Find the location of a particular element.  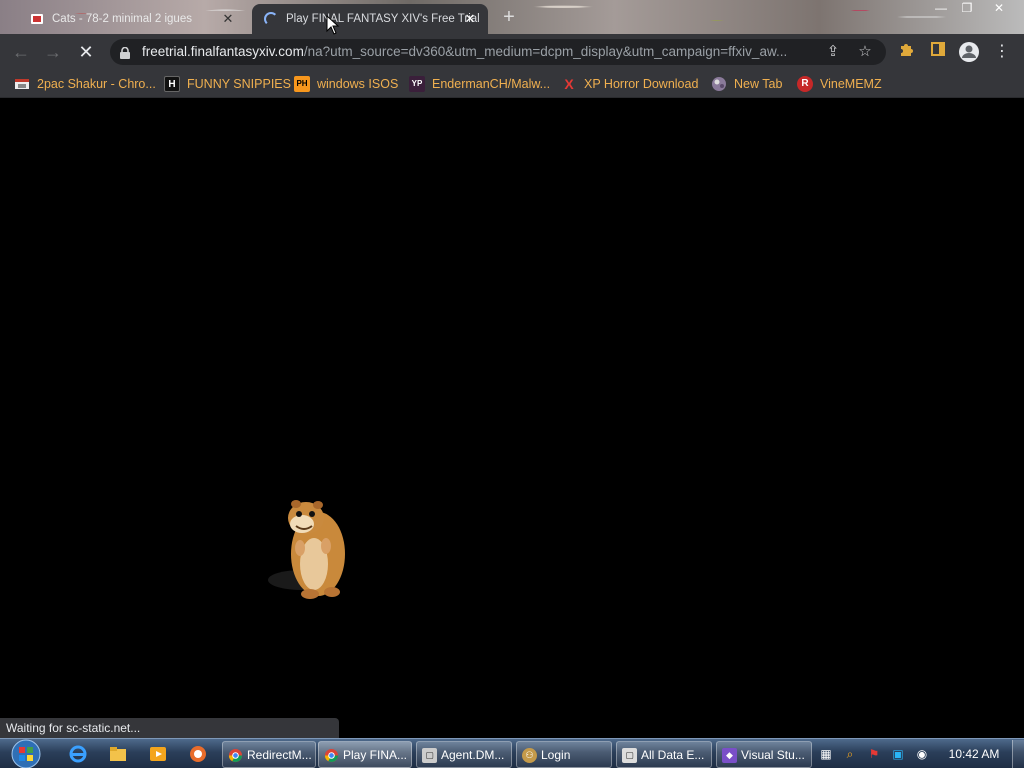

bookmark-star-icon: ☆ is located at coordinates (865, 52).